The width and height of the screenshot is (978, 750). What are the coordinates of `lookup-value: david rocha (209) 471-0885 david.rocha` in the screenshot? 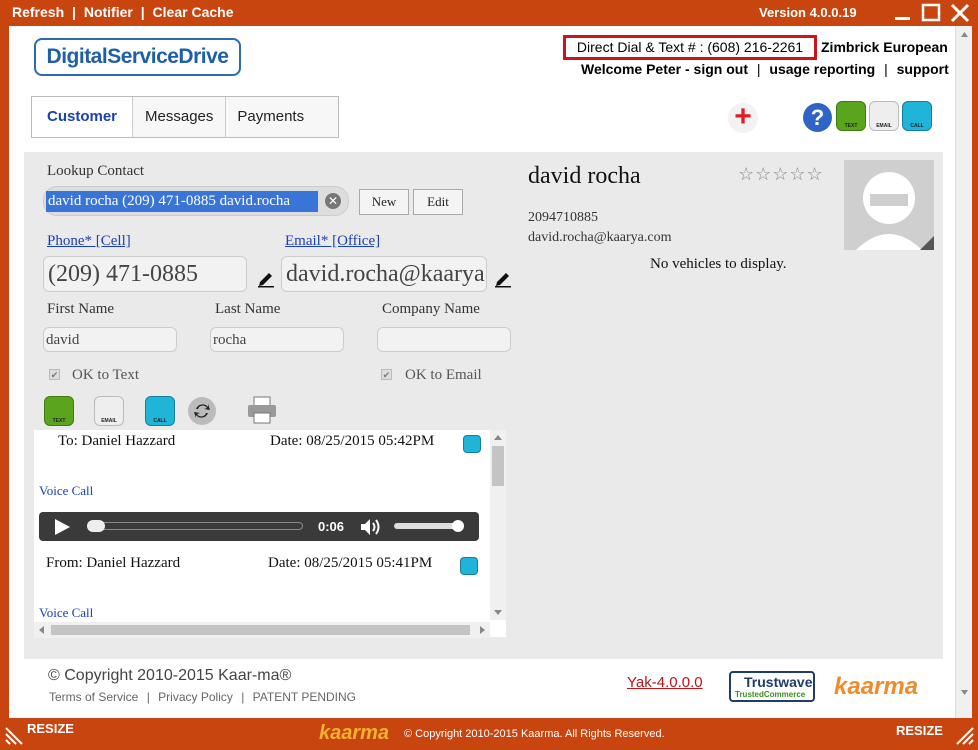 It's located at (182, 201).